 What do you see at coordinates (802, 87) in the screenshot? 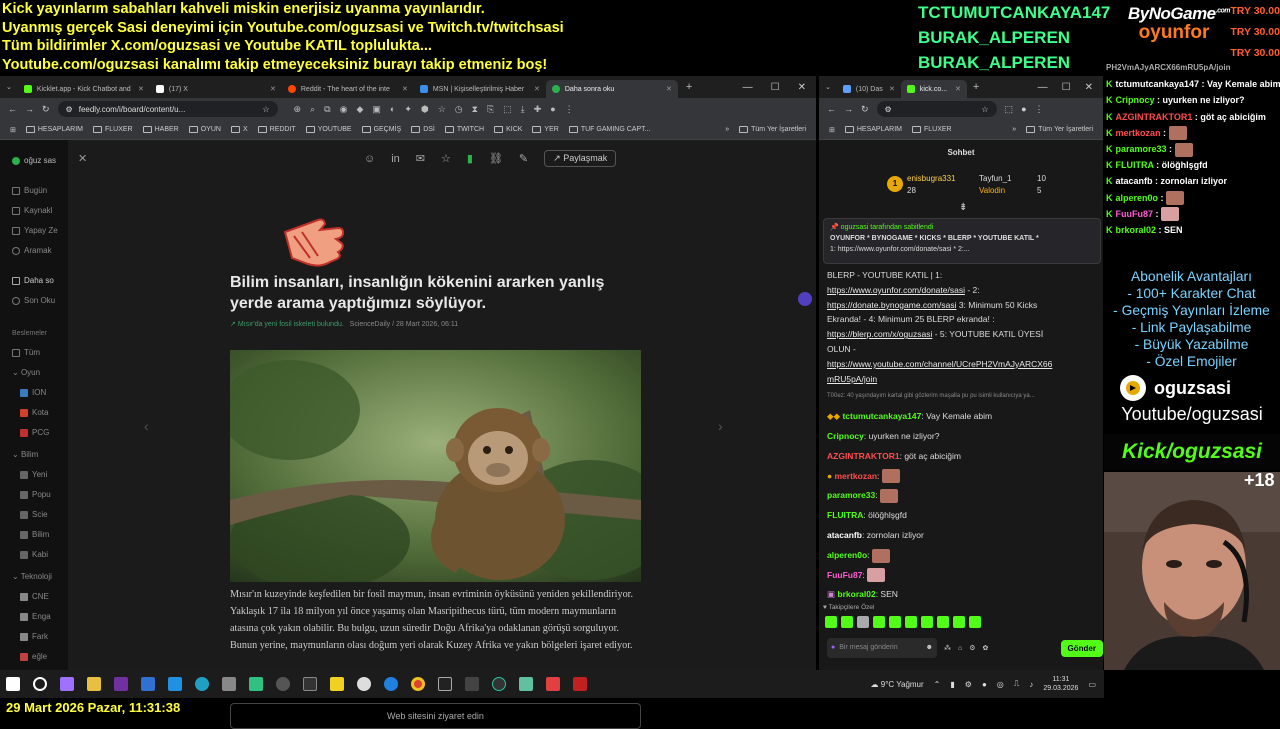
I see `close-window-icon: ✕` at bounding box center [802, 87].